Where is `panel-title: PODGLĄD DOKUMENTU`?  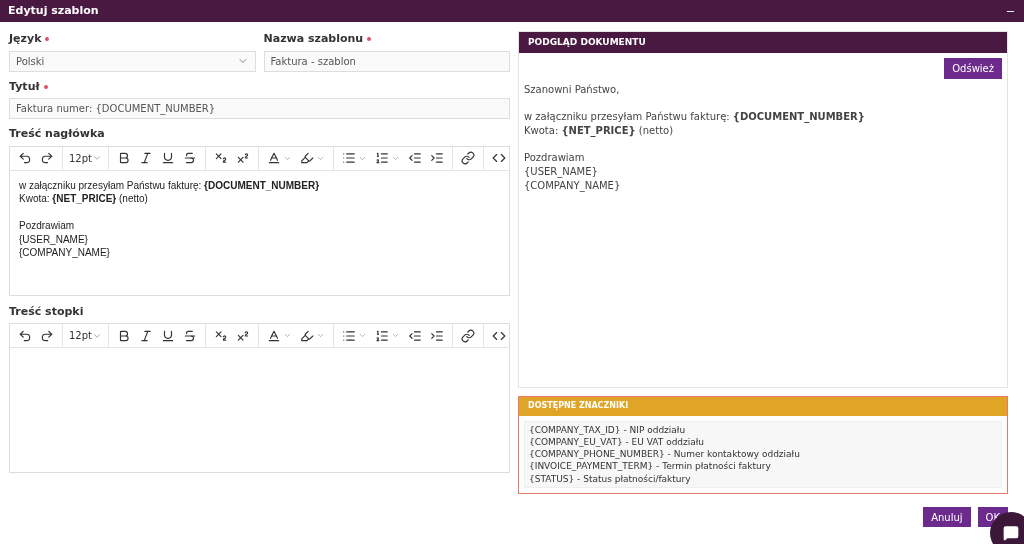 panel-title: PODGLĄD DOKUMENTU is located at coordinates (587, 42).